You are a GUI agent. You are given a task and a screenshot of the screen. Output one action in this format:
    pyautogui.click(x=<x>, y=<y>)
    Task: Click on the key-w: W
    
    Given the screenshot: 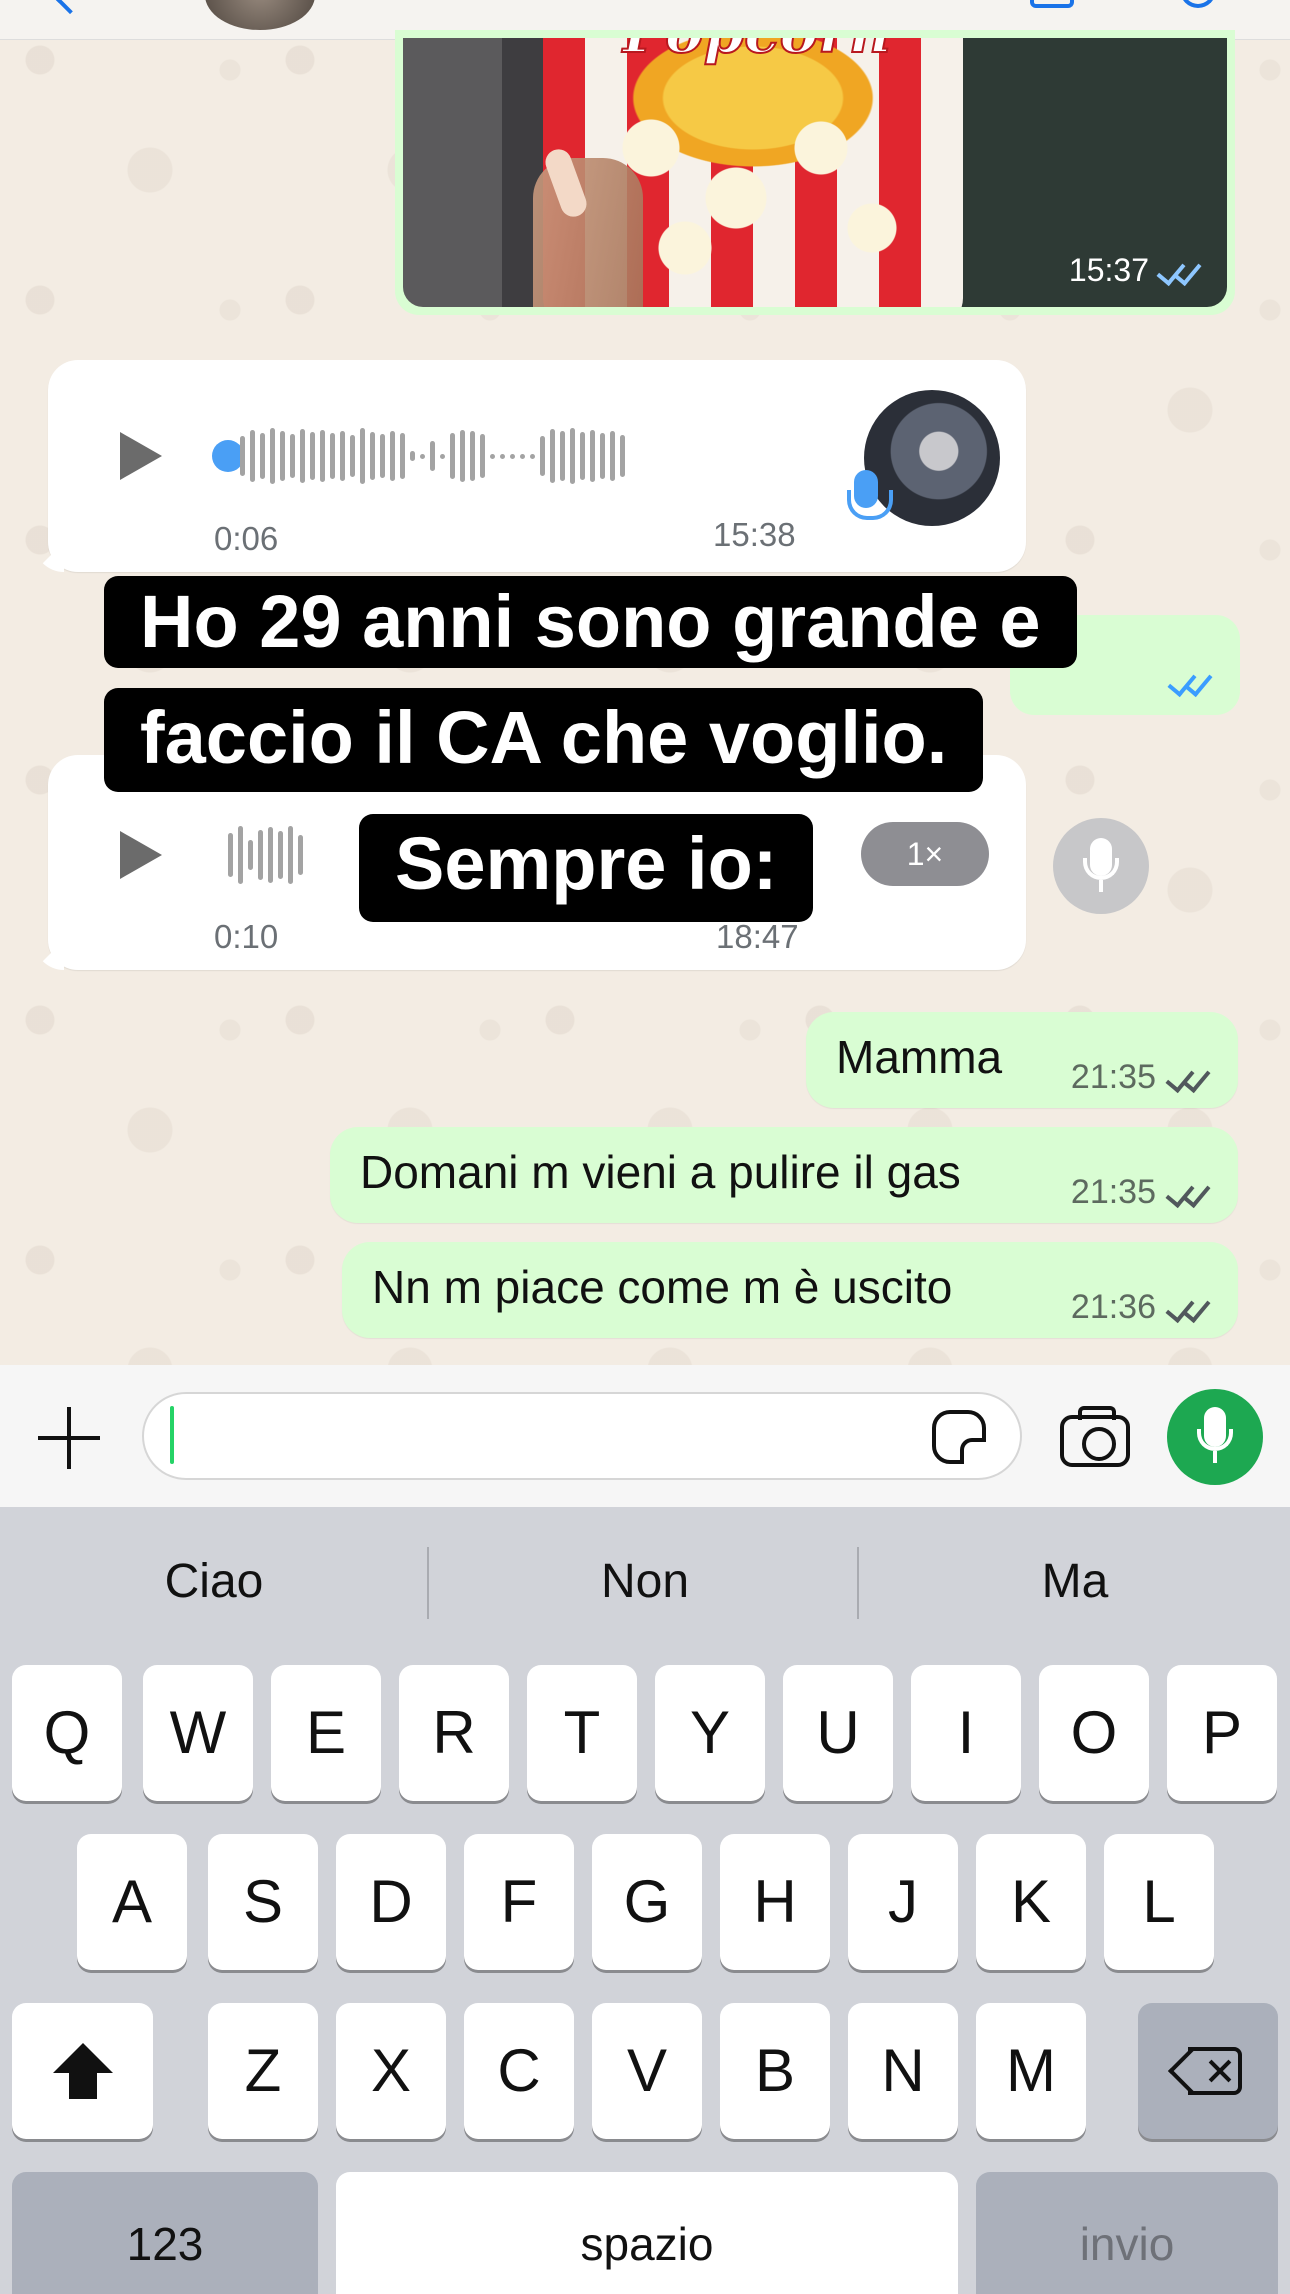 What is the action you would take?
    pyautogui.click(x=198, y=1733)
    